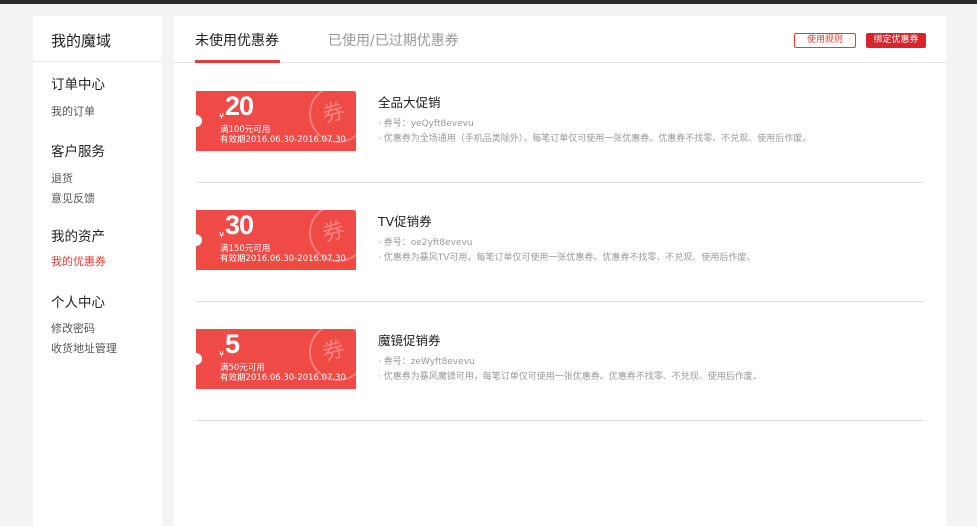  Describe the element at coordinates (488, 2) in the screenshot. I see `top-bar` at that location.